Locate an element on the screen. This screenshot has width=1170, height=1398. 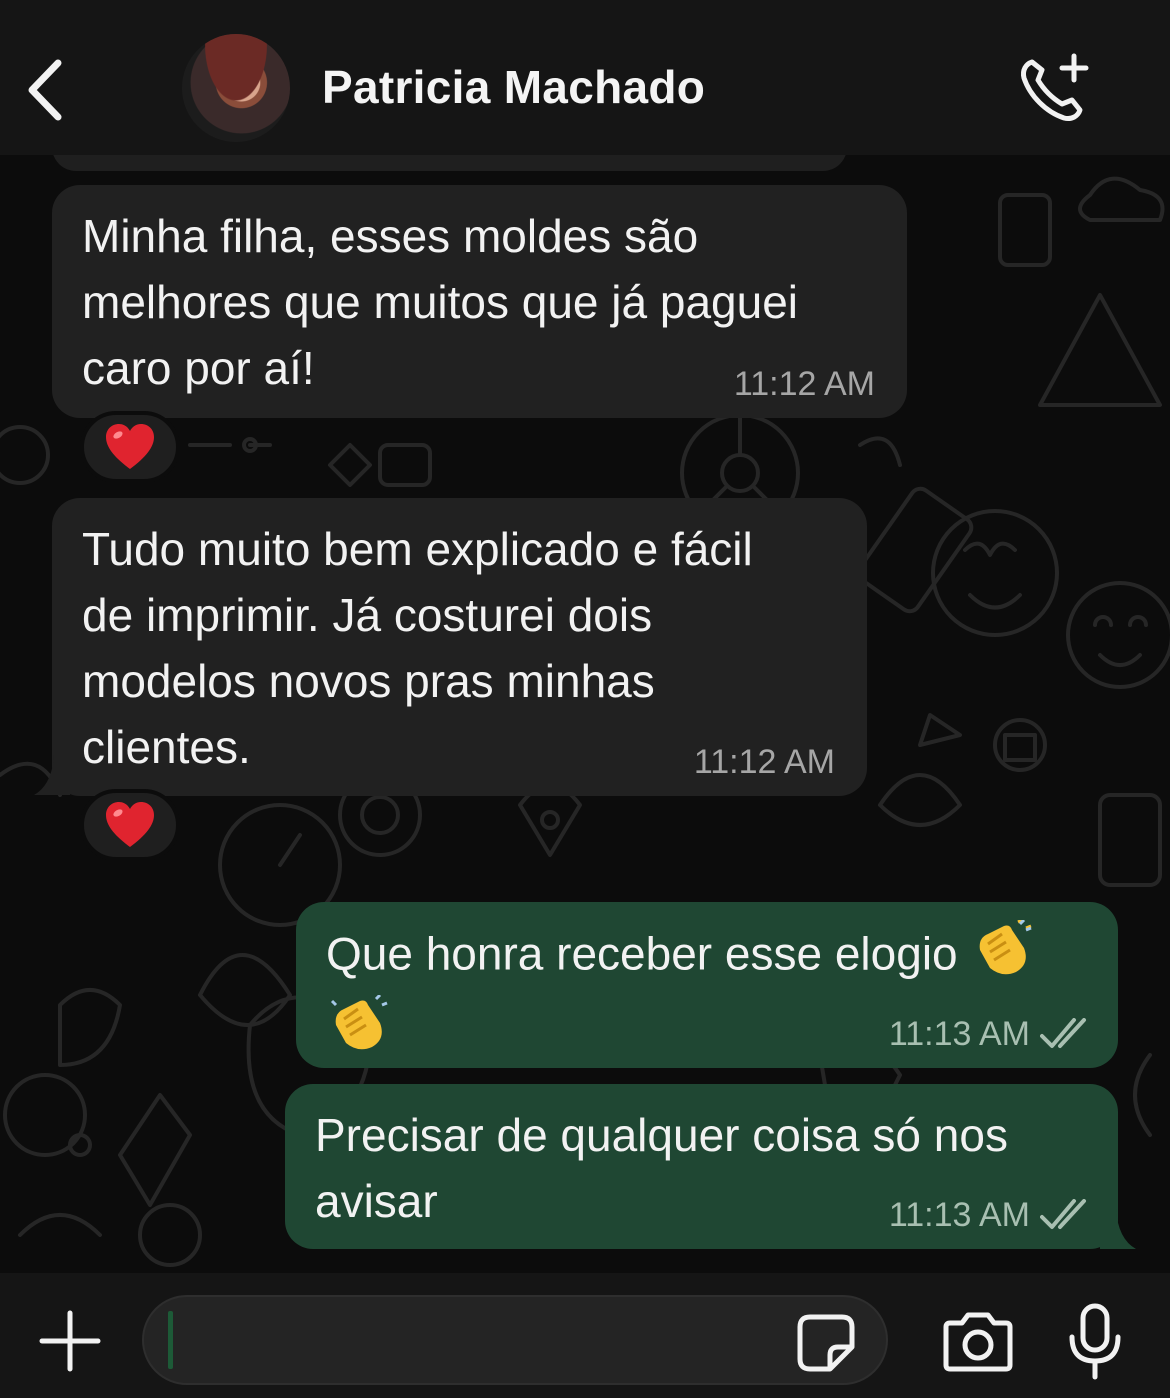
microphone-button is located at coordinates (1095, 1342).